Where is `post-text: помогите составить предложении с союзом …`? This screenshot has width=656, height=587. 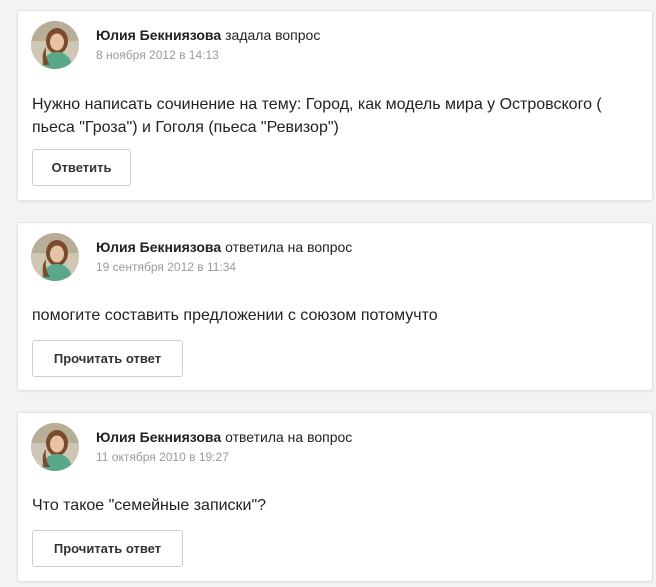
post-text: помогите составить предложении с союзом … is located at coordinates (235, 315).